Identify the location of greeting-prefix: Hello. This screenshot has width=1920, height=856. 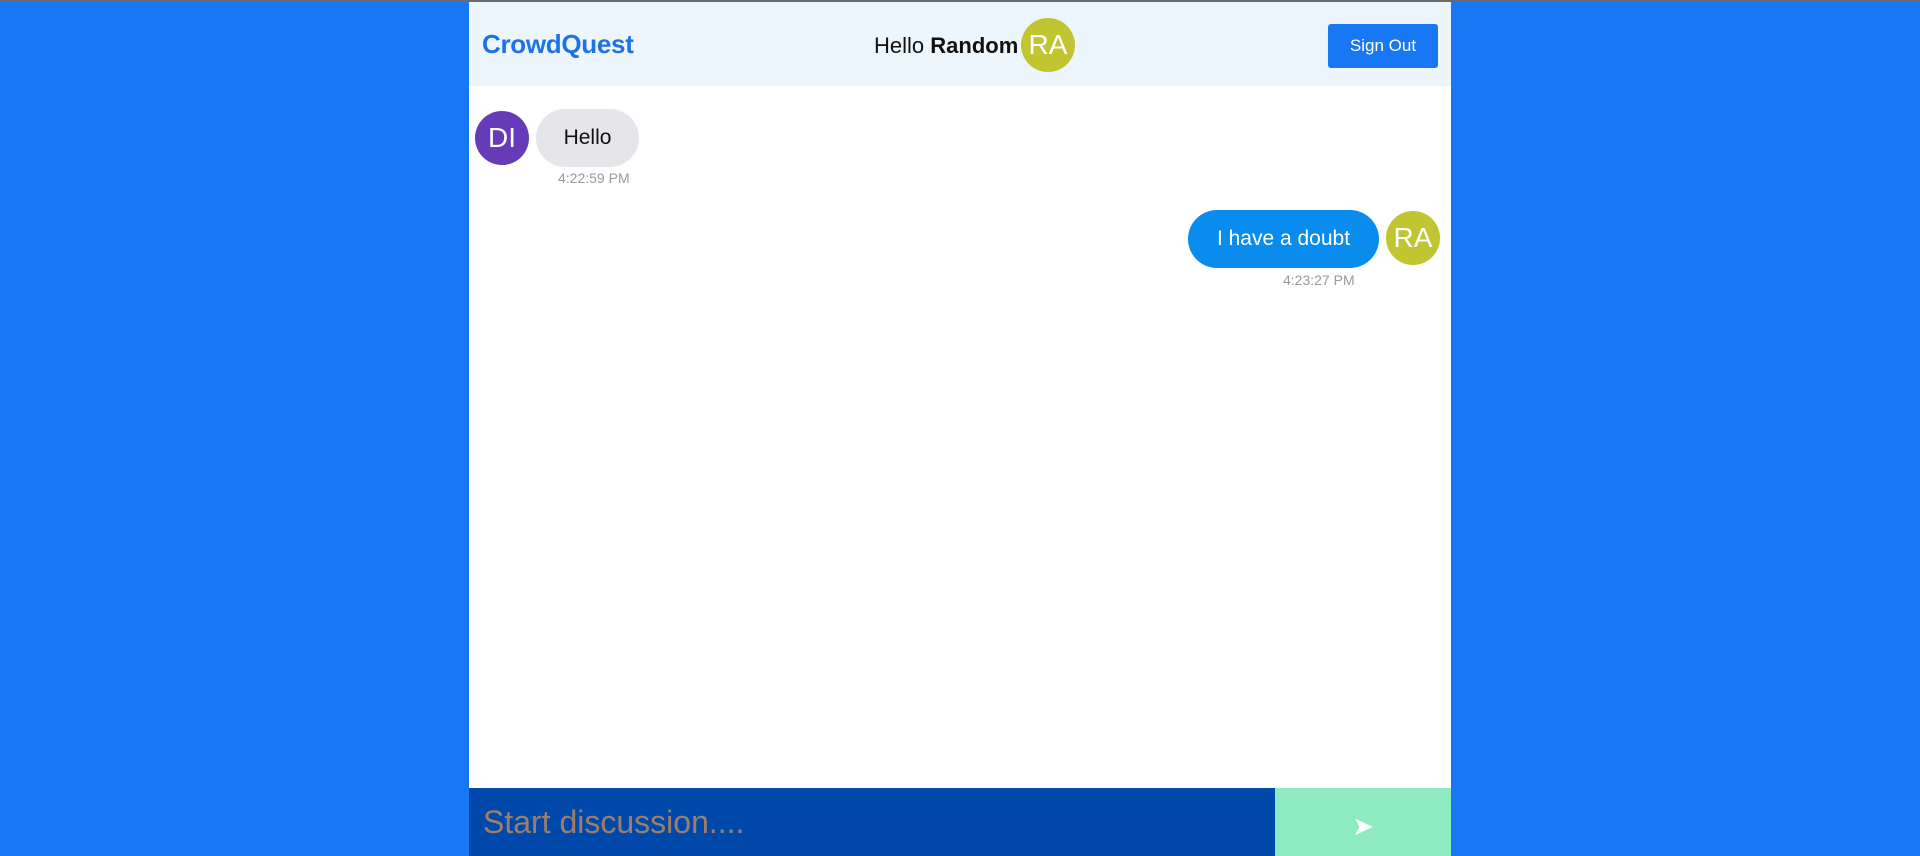
(899, 45).